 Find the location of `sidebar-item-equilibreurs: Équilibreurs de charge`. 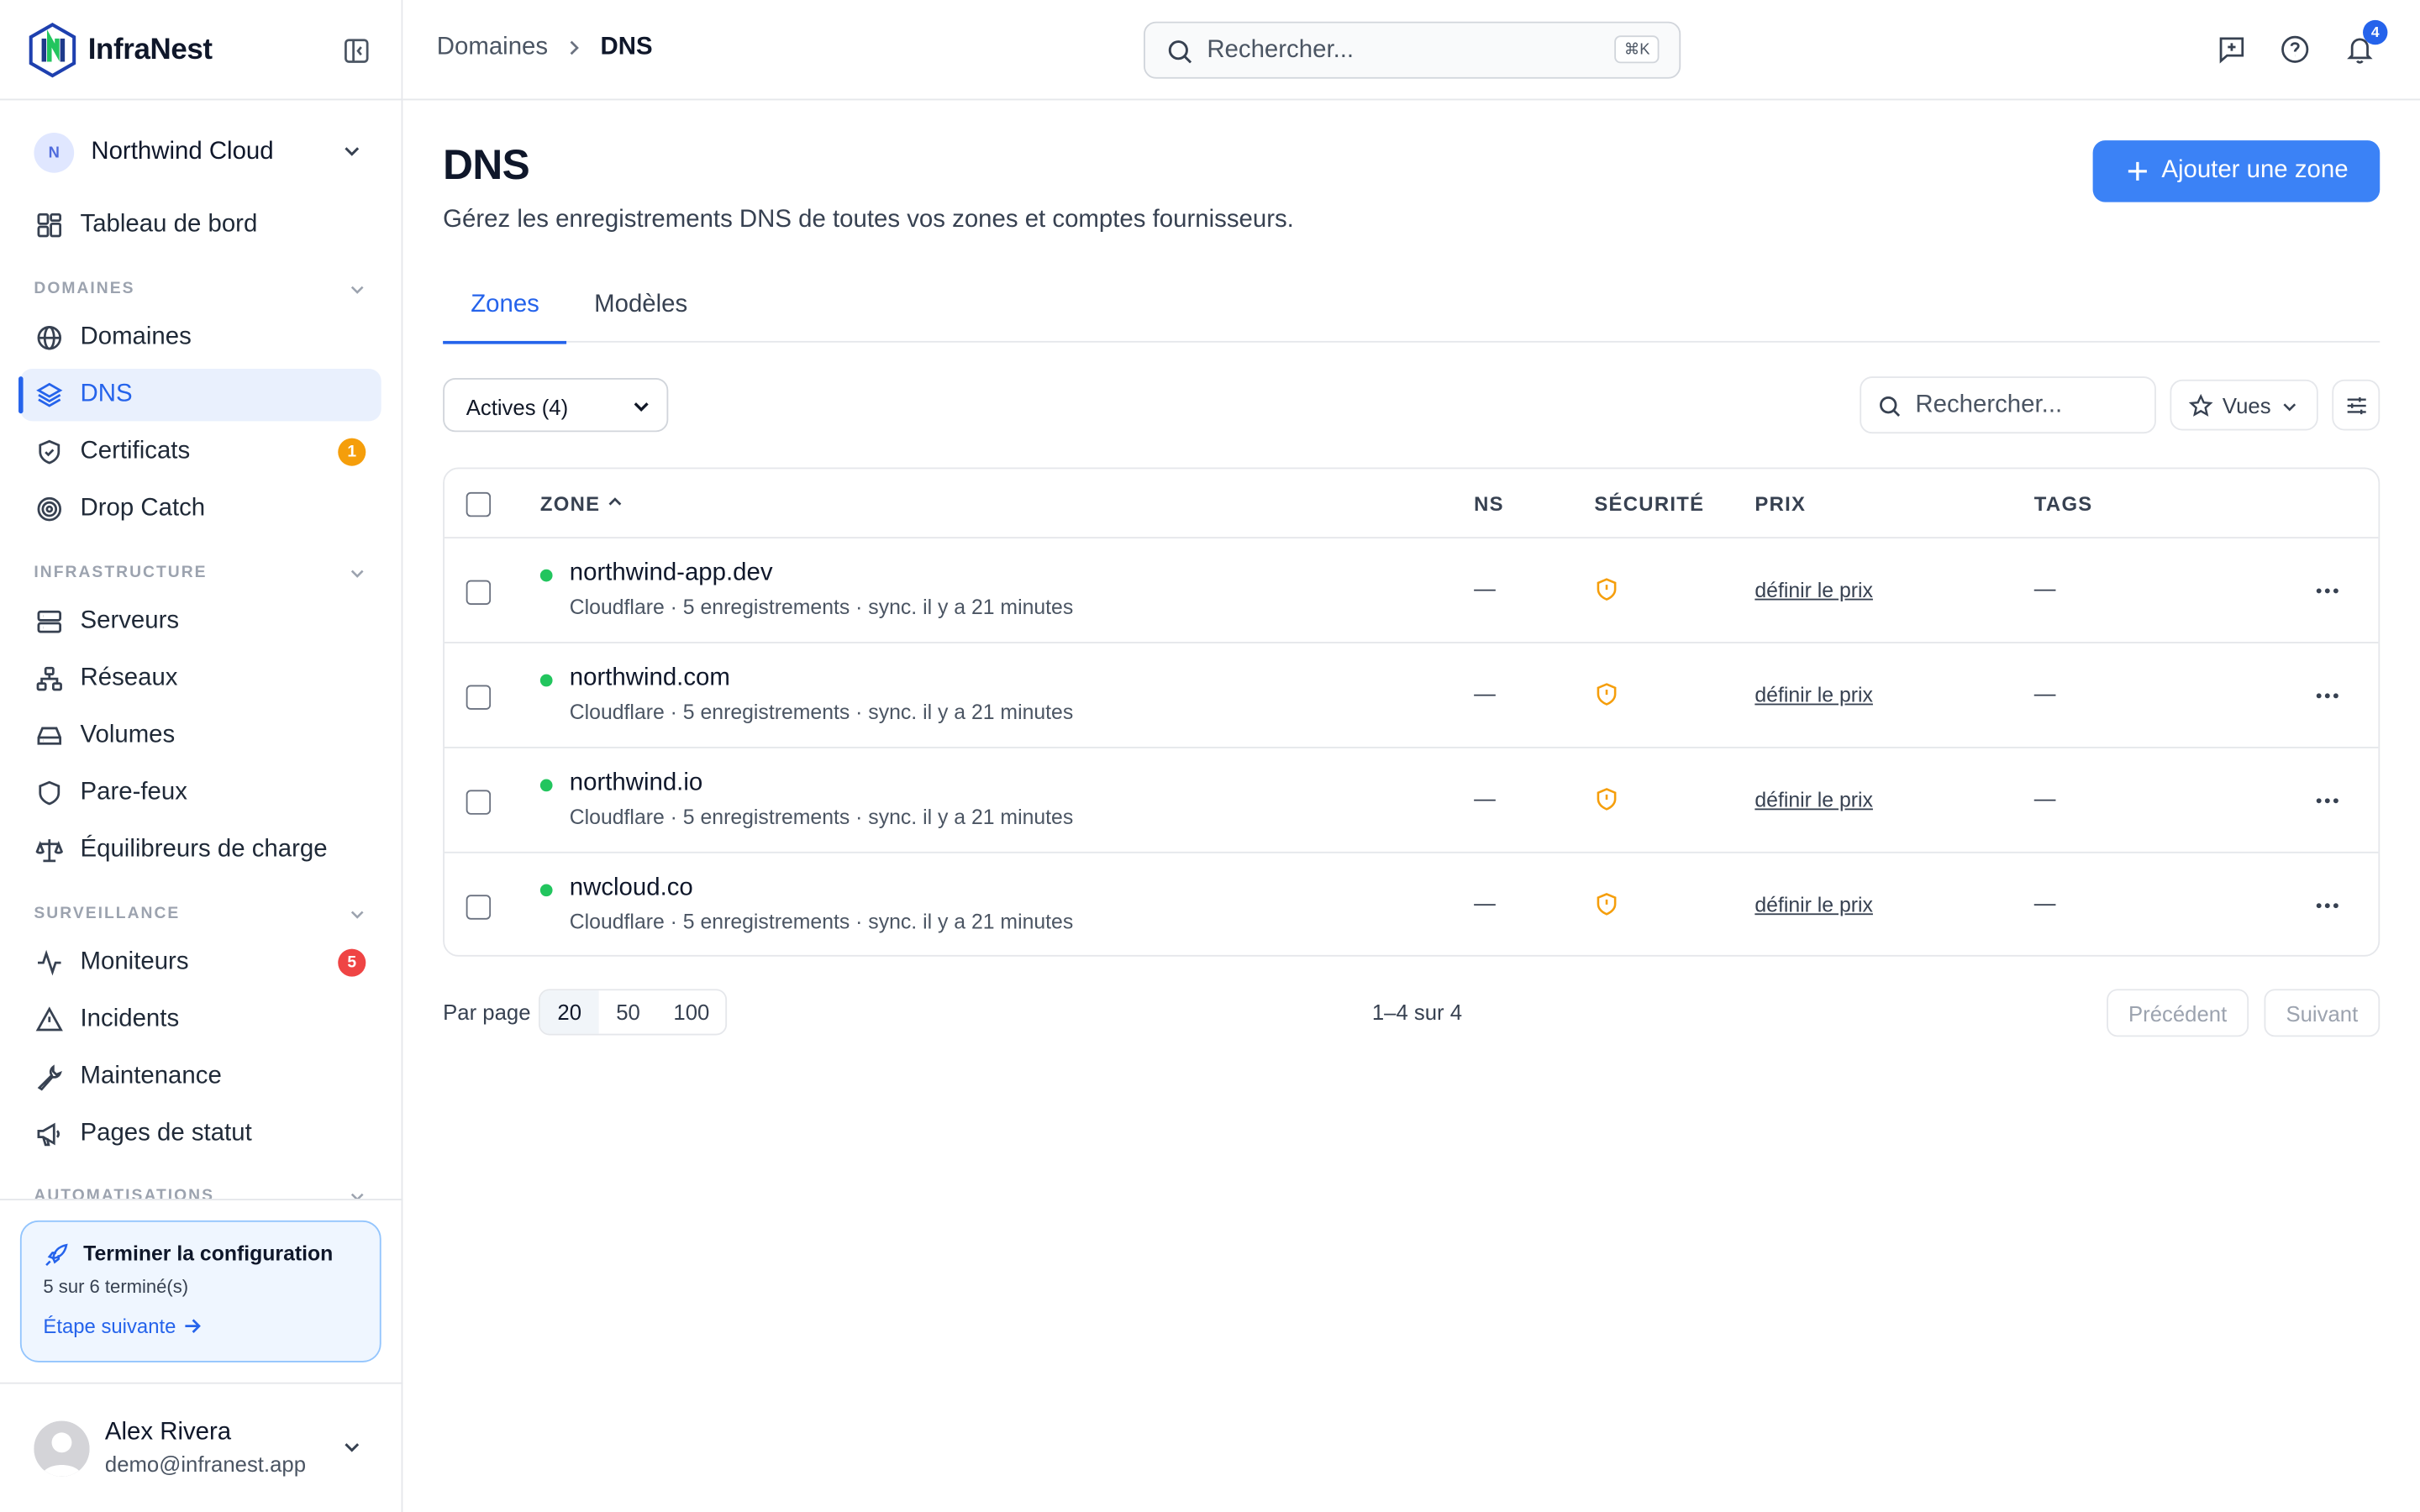

sidebar-item-equilibreurs: Équilibreurs de charge is located at coordinates (200, 850).